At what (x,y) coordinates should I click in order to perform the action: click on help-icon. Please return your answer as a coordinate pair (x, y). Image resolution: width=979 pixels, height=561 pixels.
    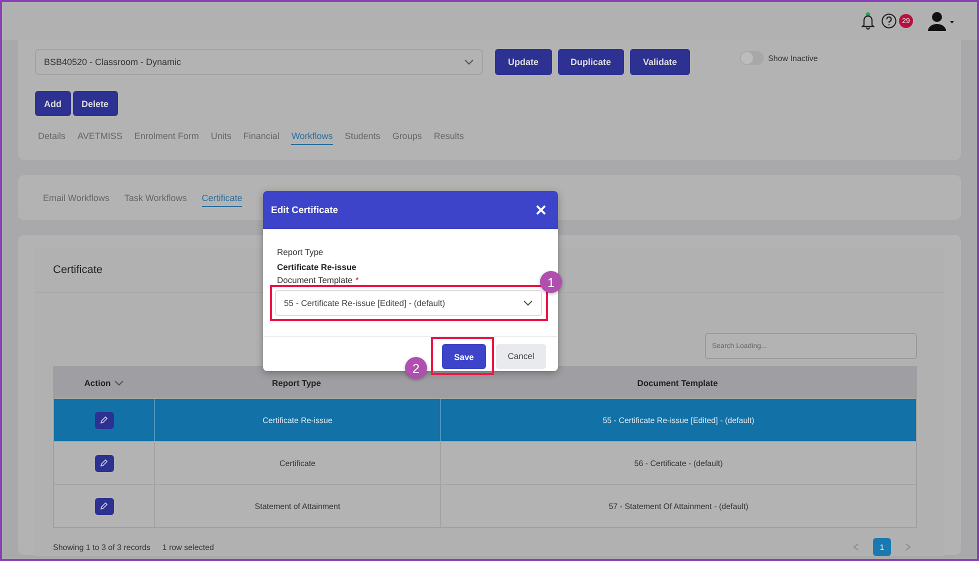
    Looking at the image, I should click on (889, 21).